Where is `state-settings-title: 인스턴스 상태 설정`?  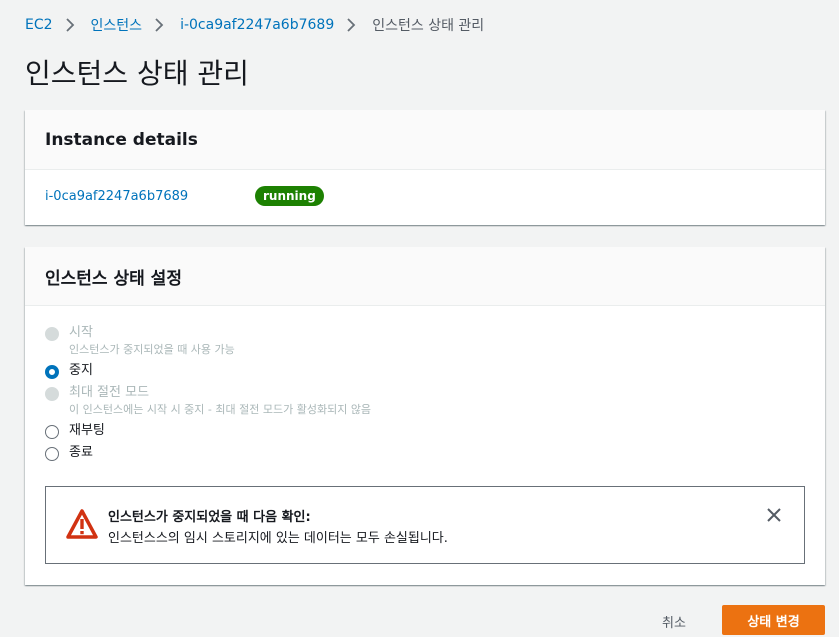 state-settings-title: 인스턴스 상태 설정 is located at coordinates (113, 278).